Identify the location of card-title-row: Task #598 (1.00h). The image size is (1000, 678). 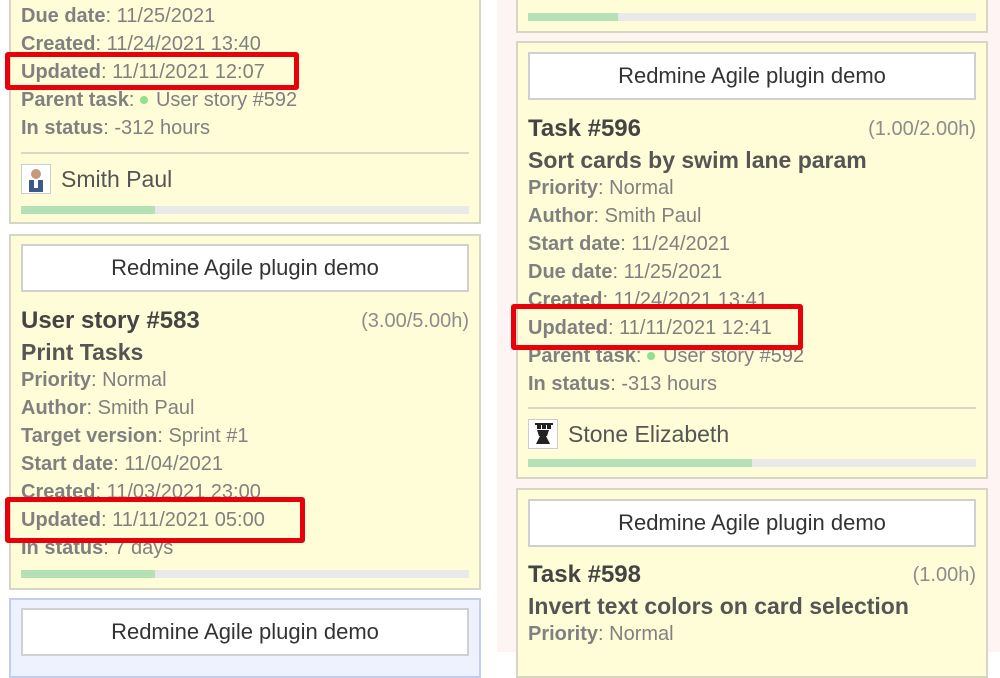
(752, 575).